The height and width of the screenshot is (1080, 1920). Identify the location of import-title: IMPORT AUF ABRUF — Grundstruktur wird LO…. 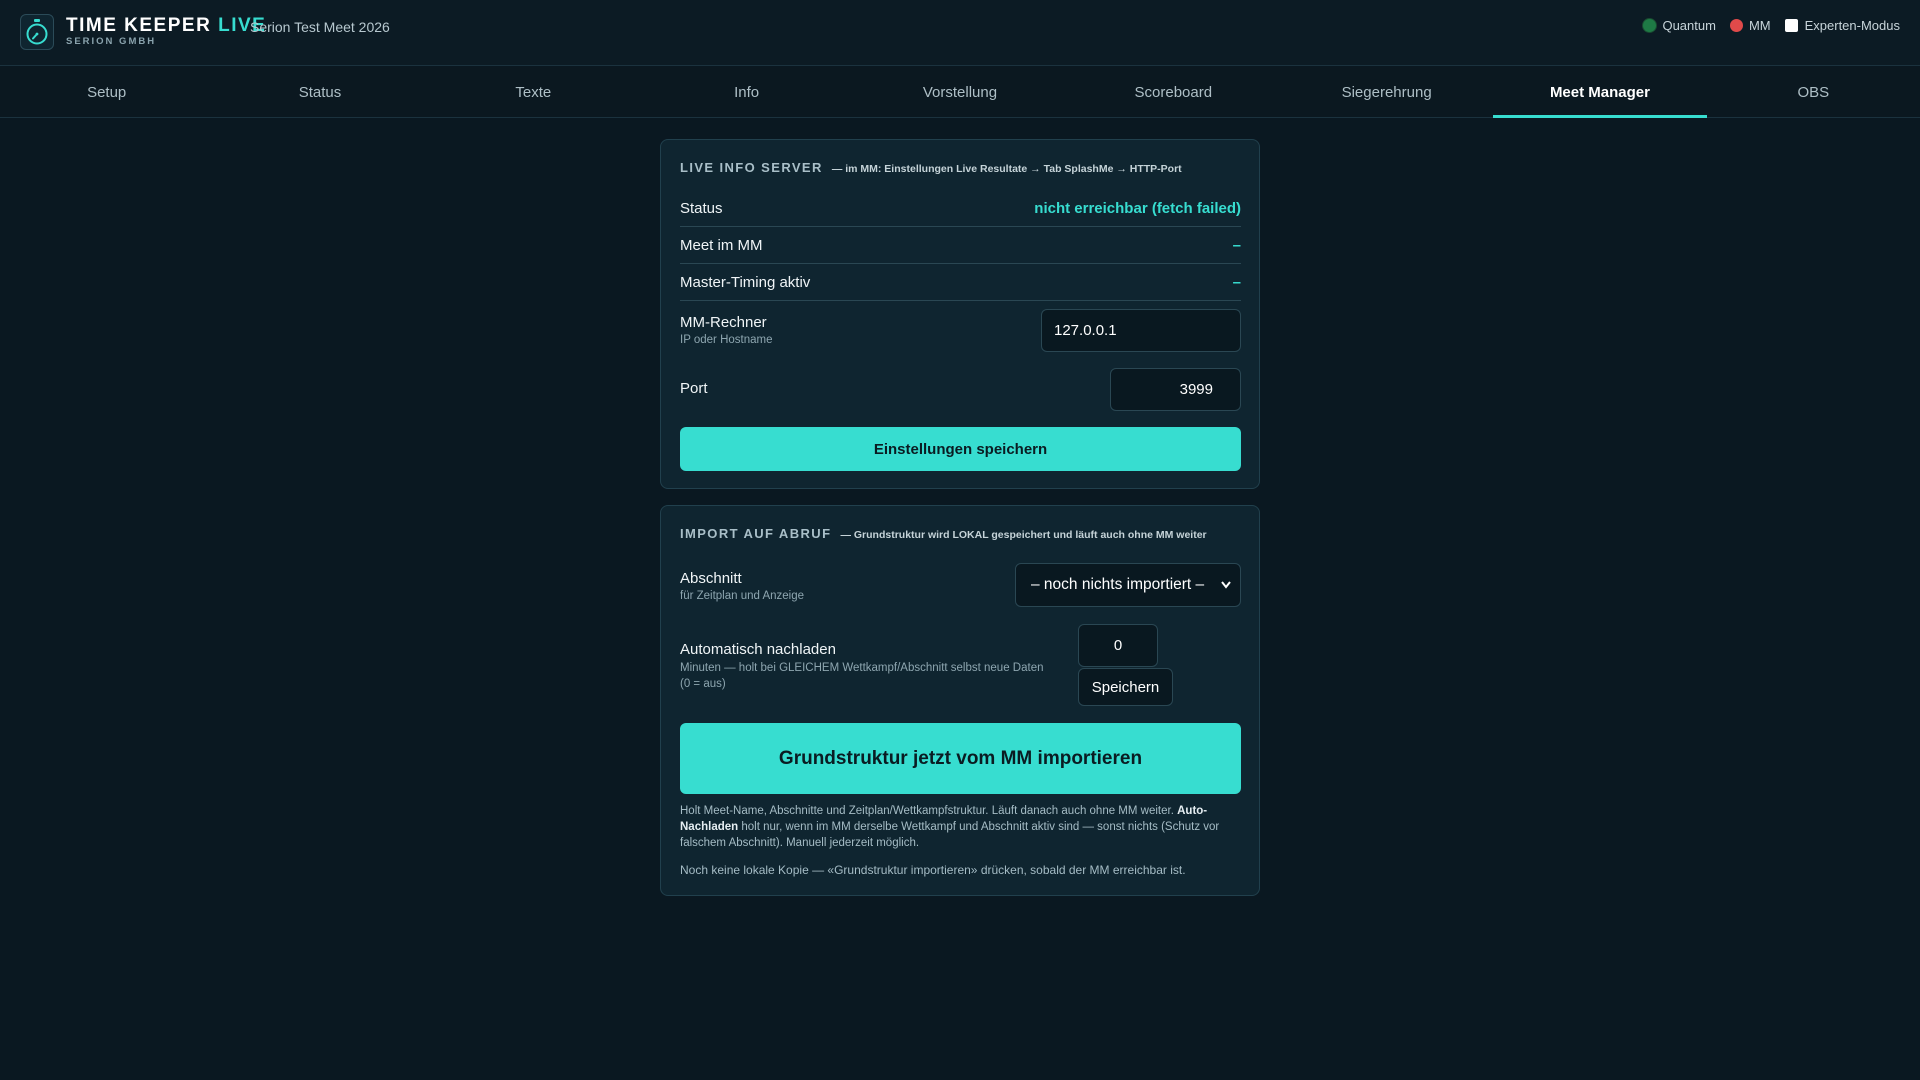
(943, 533).